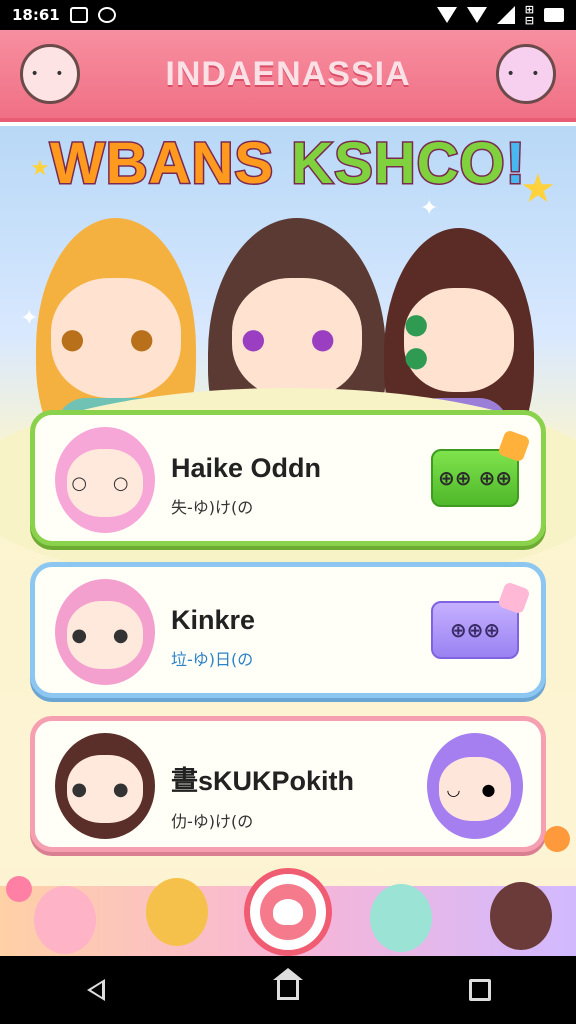 Image resolution: width=576 pixels, height=1024 pixels. Describe the element at coordinates (288, 630) in the screenshot. I see `character-card: ● ● Kinkre 垃-ゆ)日(の ⊕⊕⊕` at that location.